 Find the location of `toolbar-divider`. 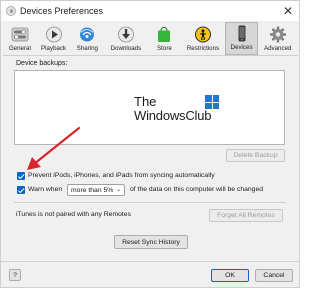

toolbar-divider is located at coordinates (150, 55).